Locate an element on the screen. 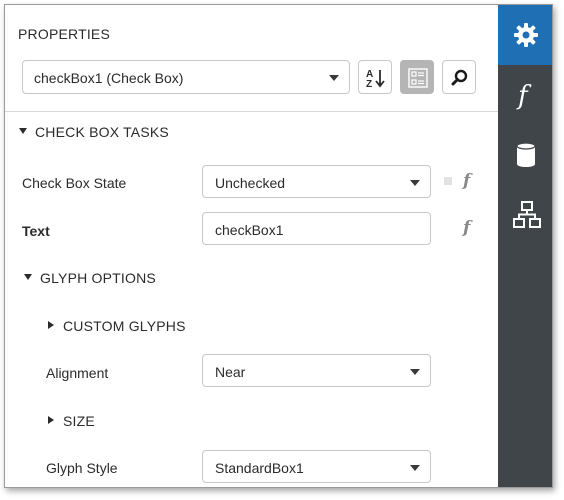 The height and width of the screenshot is (500, 564). tab-report-explorer is located at coordinates (525, 215).